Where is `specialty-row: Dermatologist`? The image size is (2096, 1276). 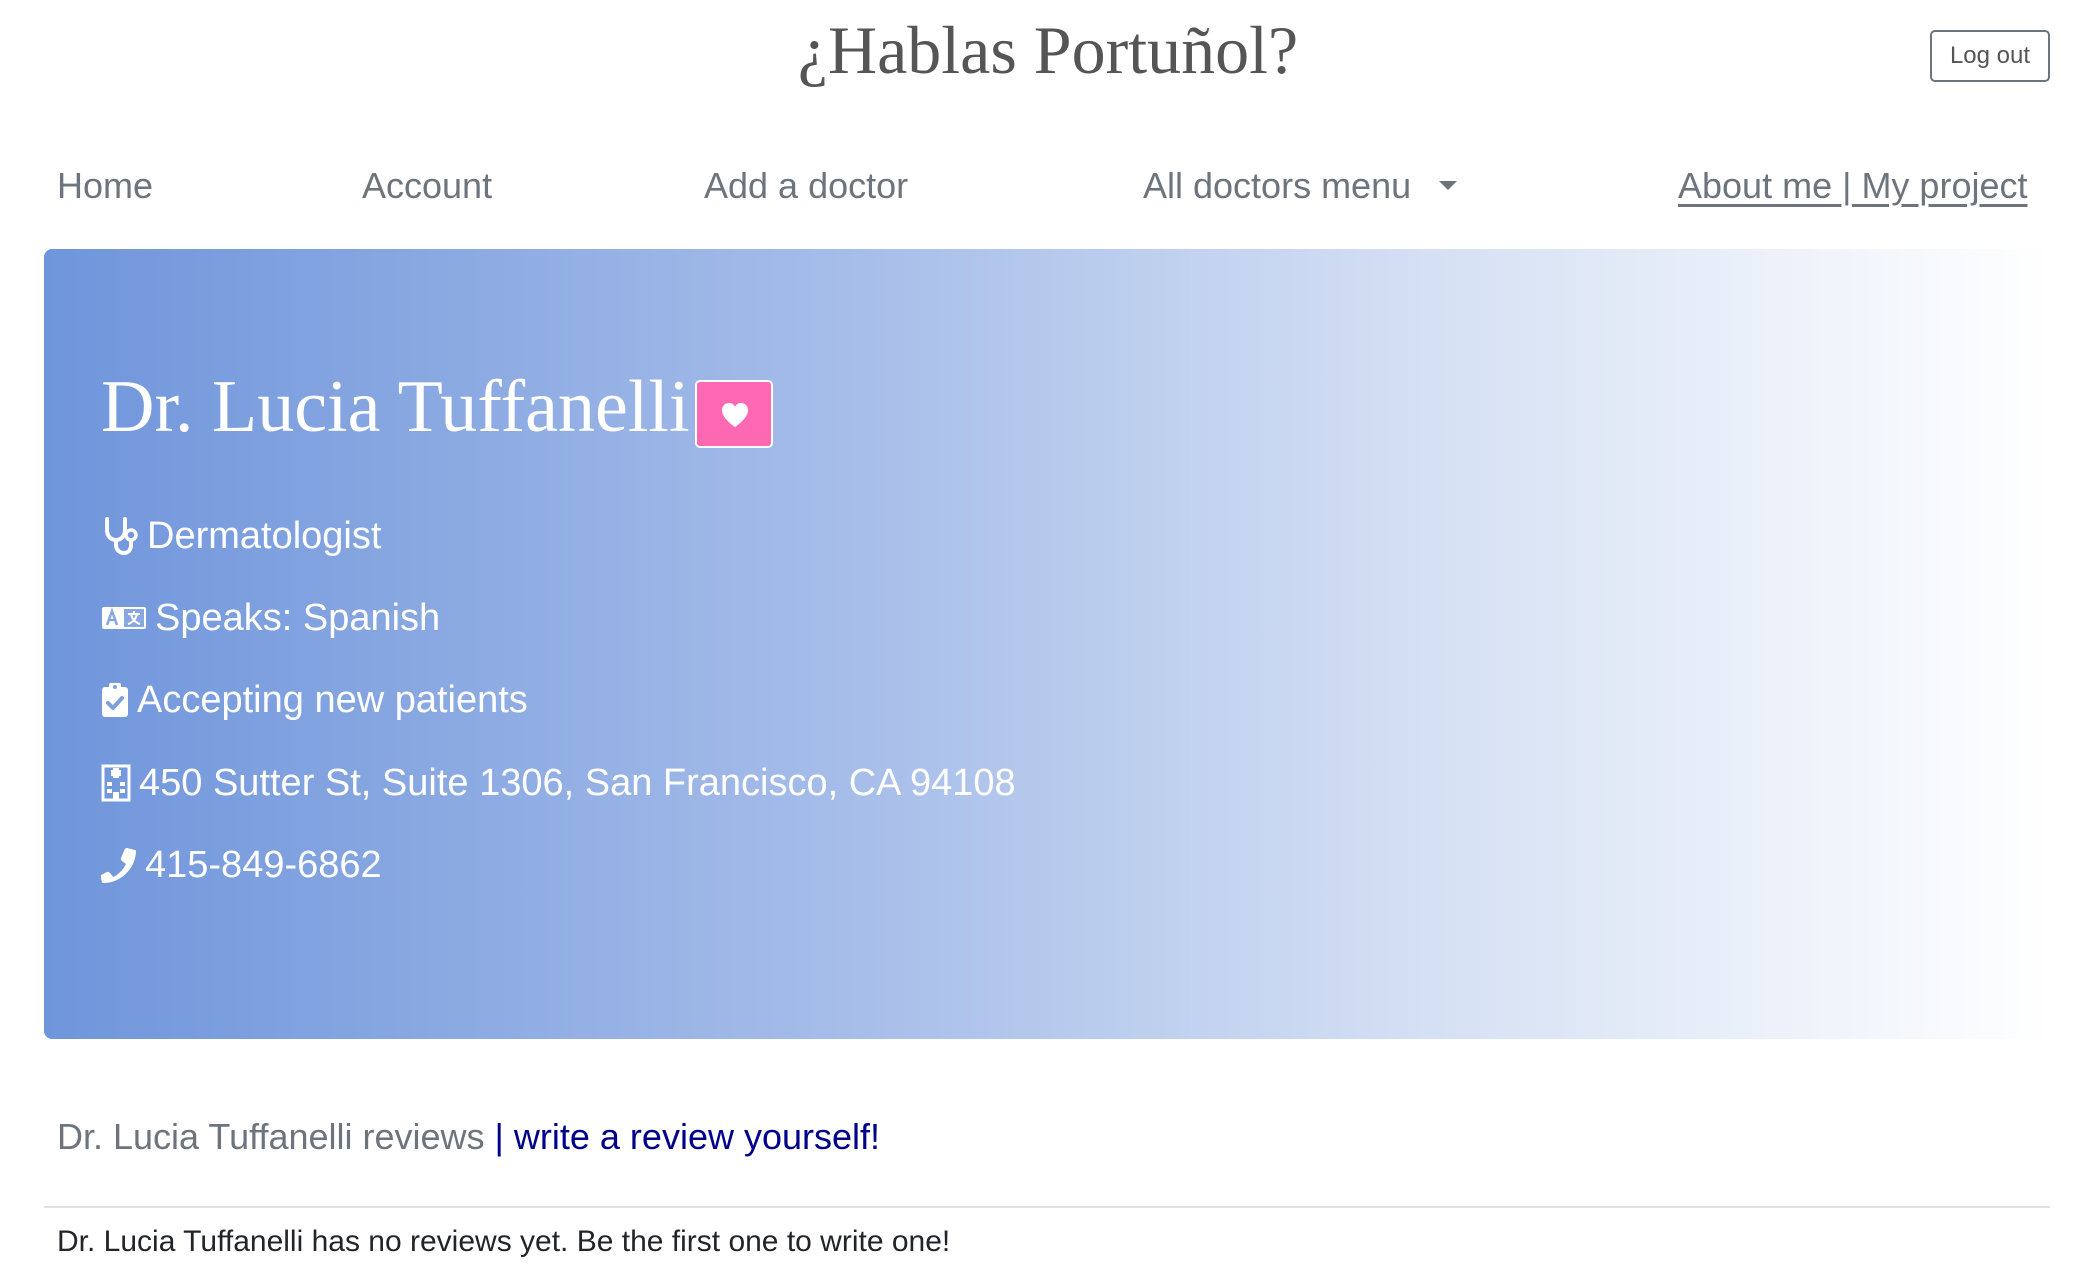
specialty-row: Dermatologist is located at coordinates (241, 536).